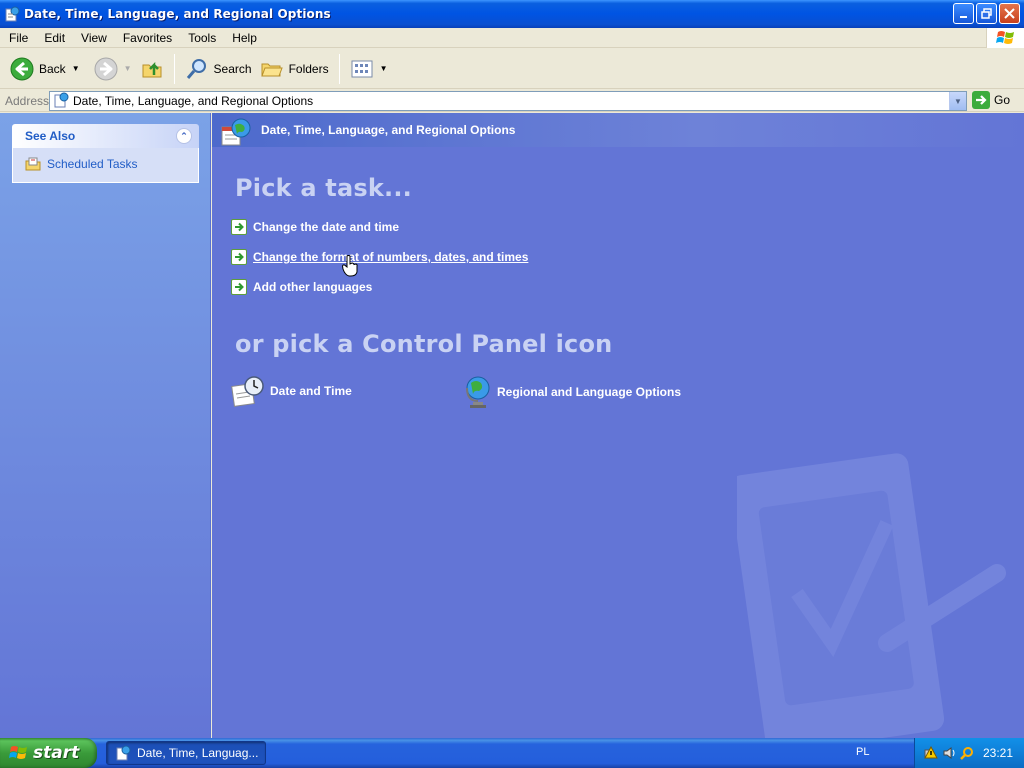 Image resolution: width=1024 pixels, height=768 pixels. What do you see at coordinates (1002, 100) in the screenshot?
I see `go-label: Go` at bounding box center [1002, 100].